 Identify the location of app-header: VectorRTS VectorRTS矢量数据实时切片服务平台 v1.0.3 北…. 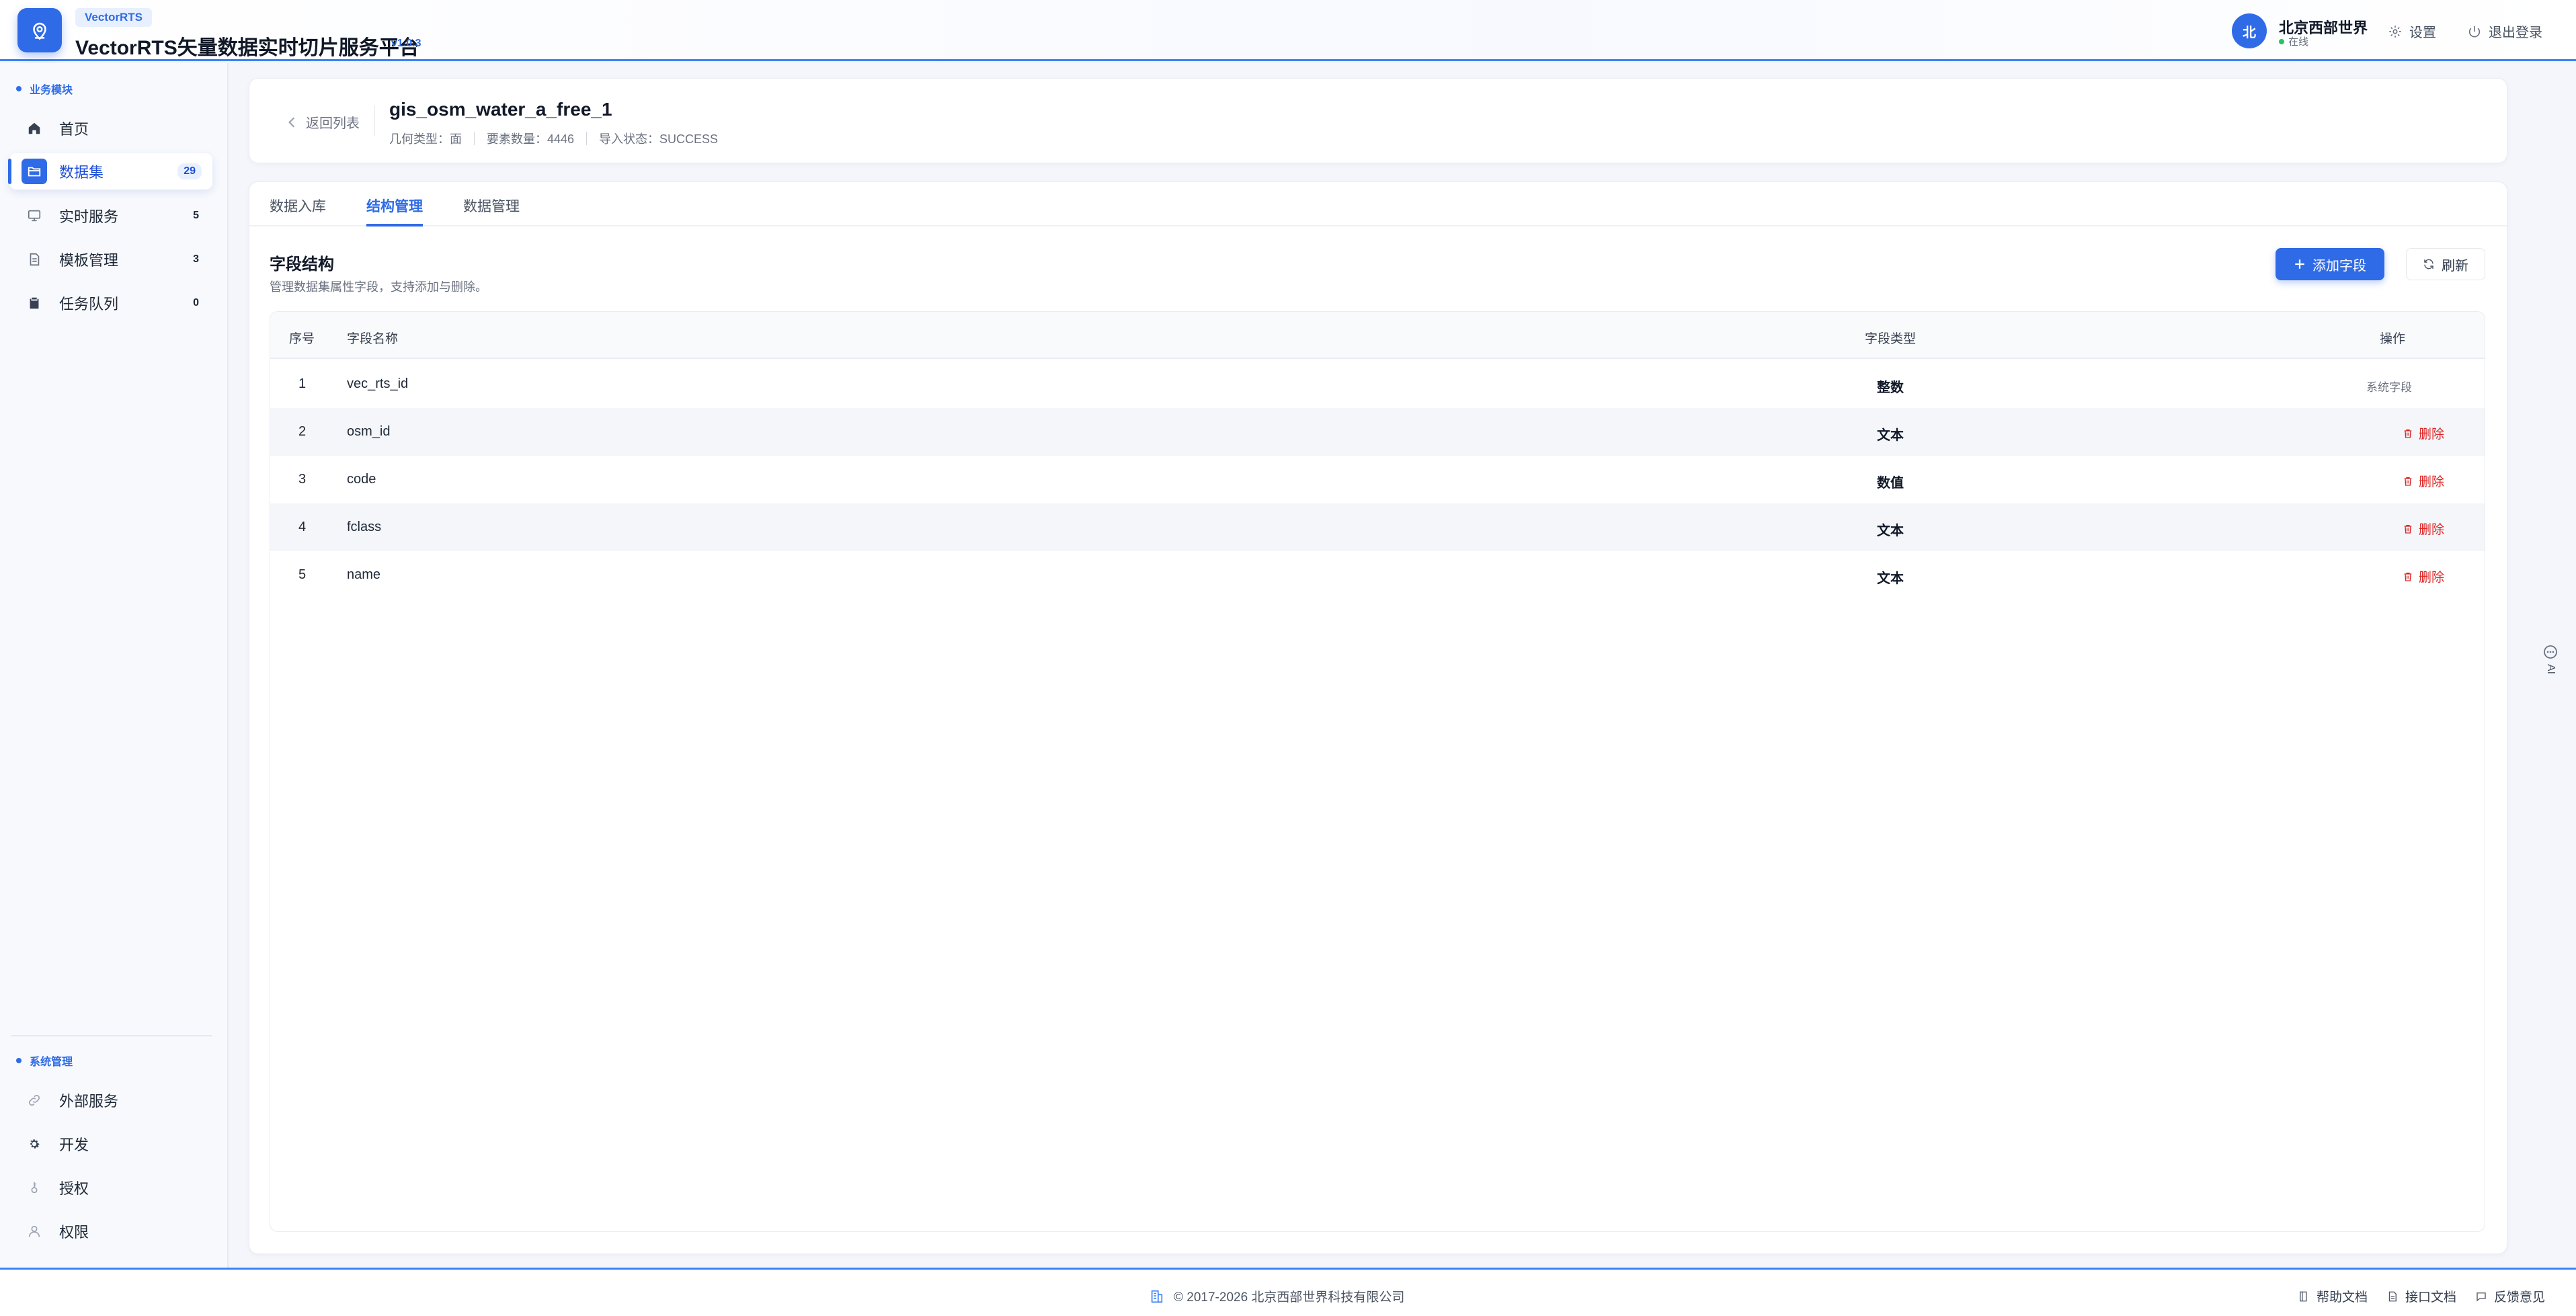
(1288, 31).